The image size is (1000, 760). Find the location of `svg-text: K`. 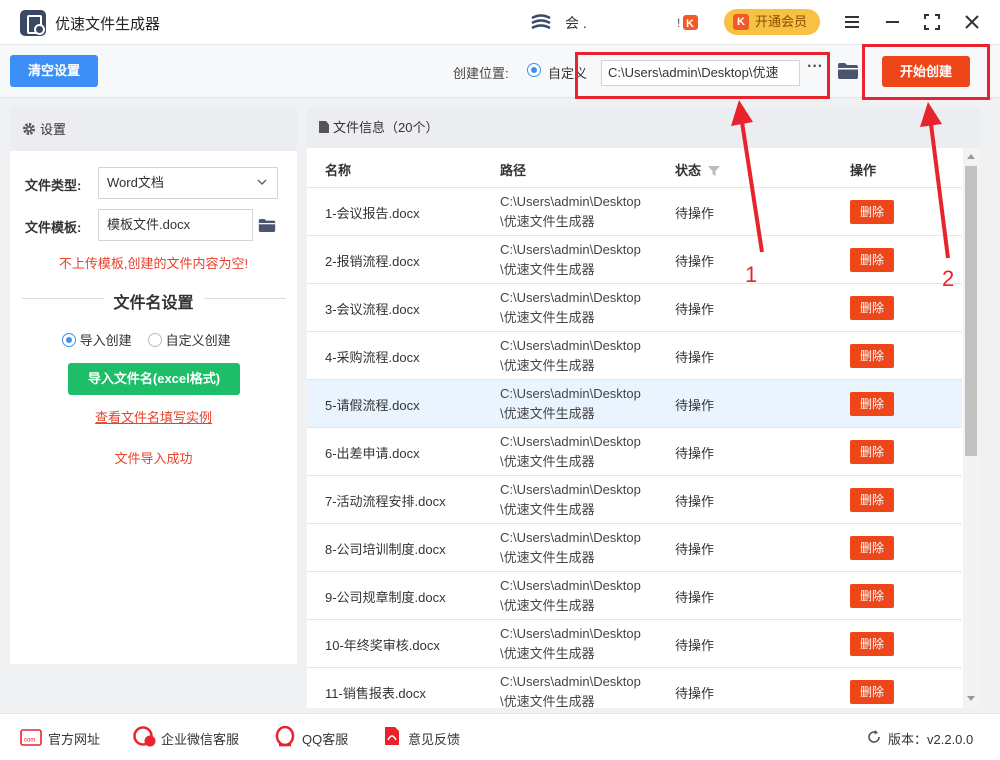

svg-text: K is located at coordinates (690, 24).